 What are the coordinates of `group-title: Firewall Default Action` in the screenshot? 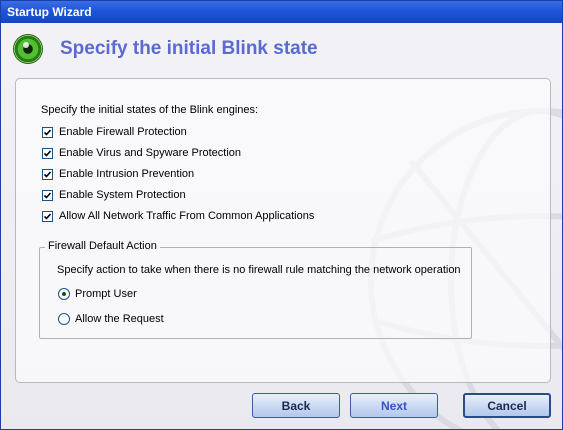 It's located at (102, 246).